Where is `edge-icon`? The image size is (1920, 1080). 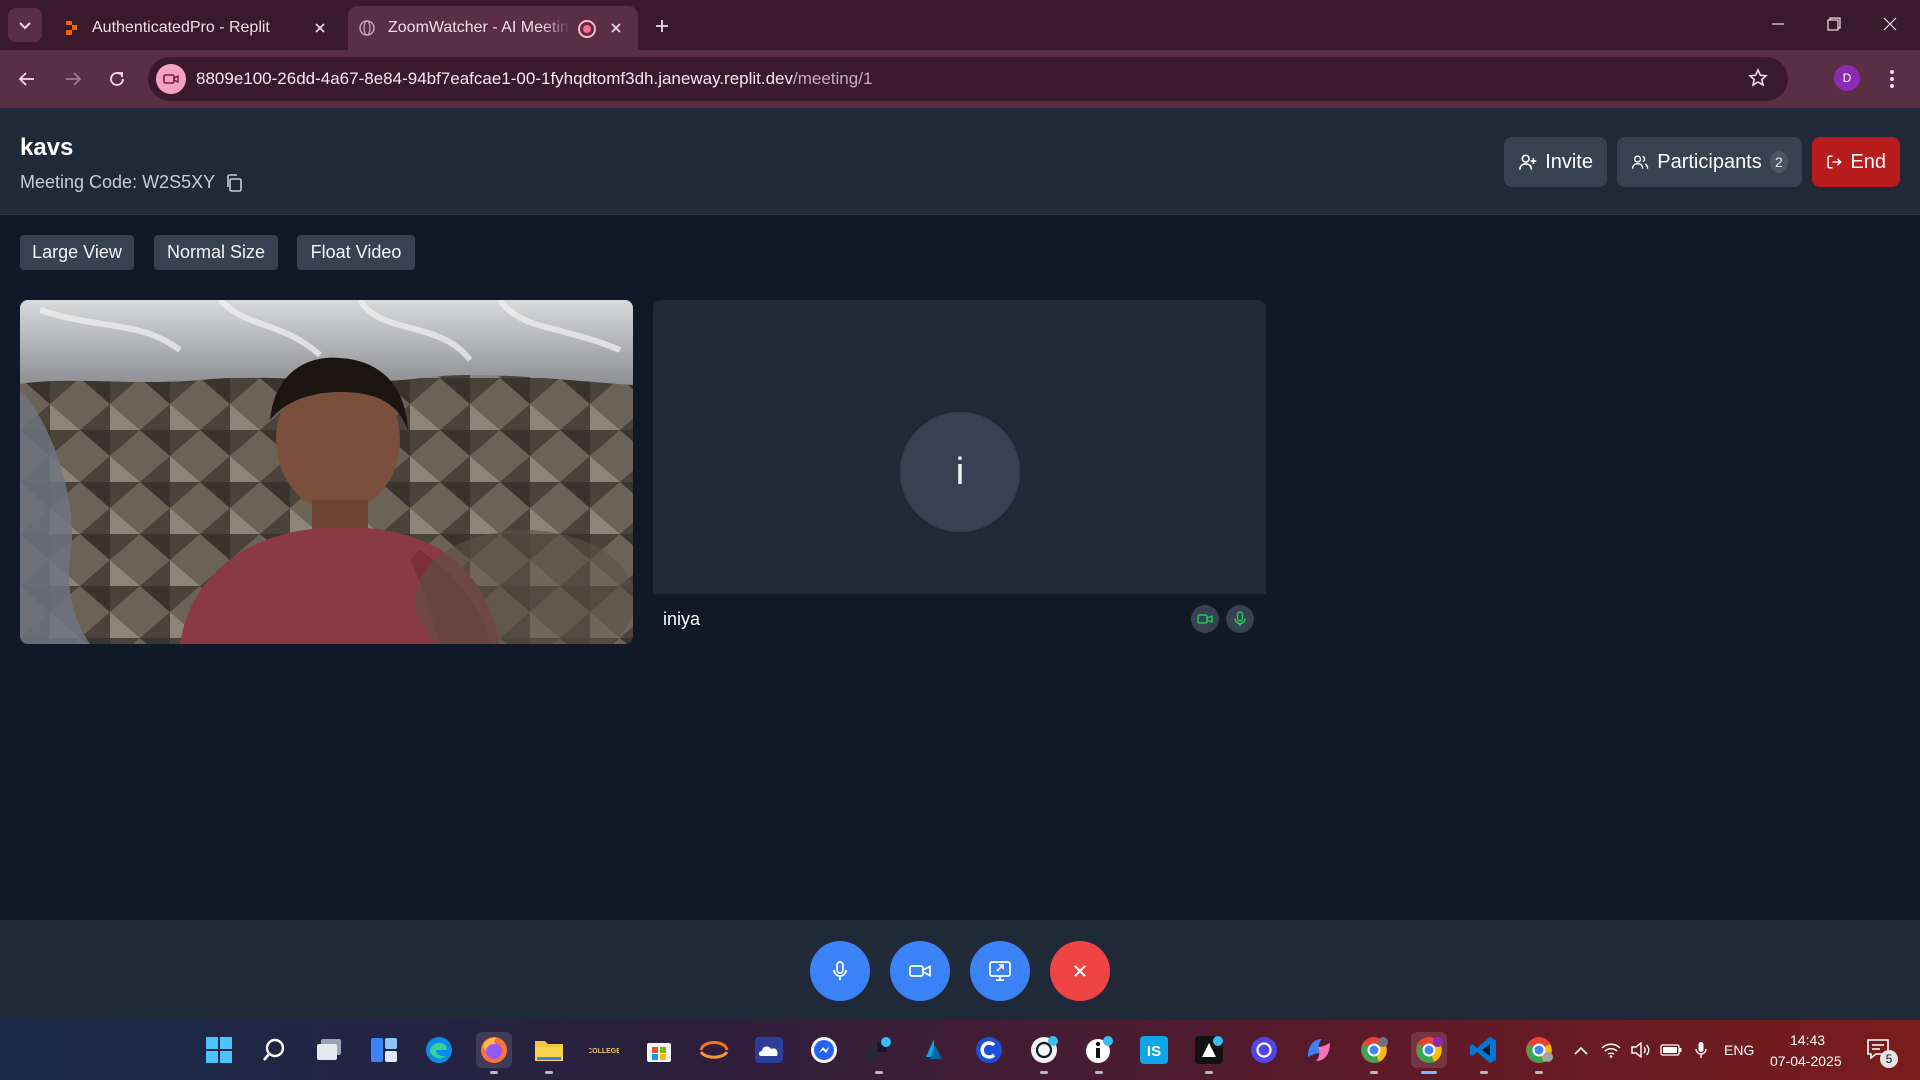 edge-icon is located at coordinates (439, 1050).